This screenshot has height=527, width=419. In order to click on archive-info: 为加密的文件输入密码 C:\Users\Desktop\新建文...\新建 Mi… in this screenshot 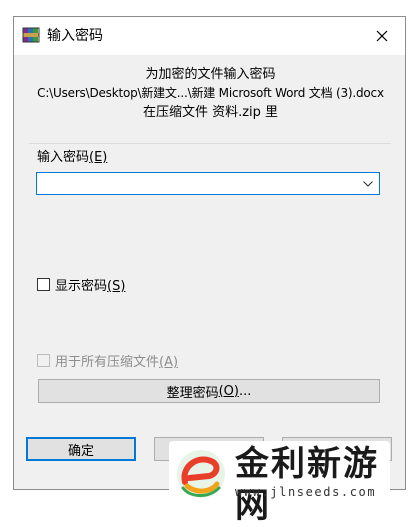, I will do `click(209, 93)`.